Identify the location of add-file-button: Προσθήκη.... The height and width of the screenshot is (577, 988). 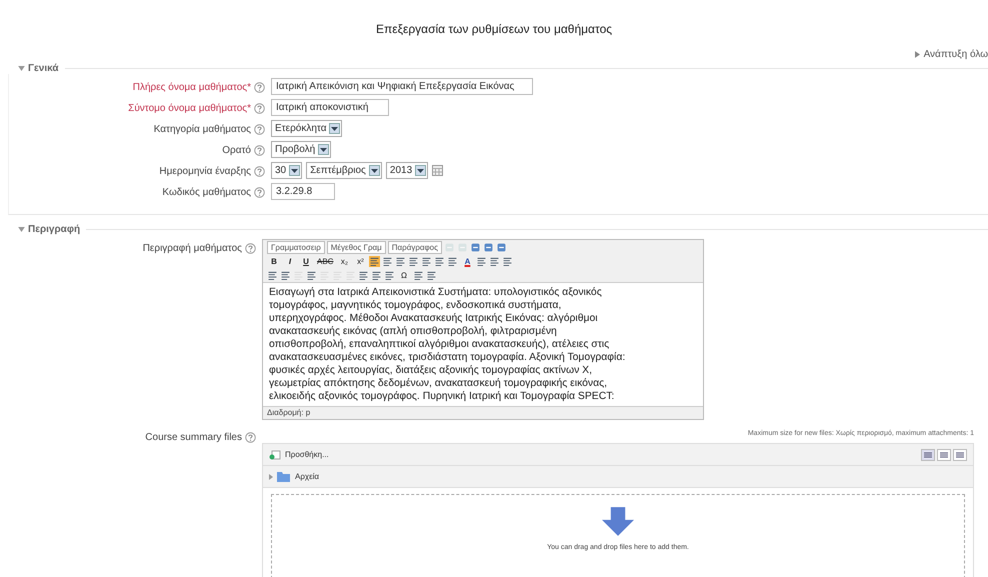
(299, 455).